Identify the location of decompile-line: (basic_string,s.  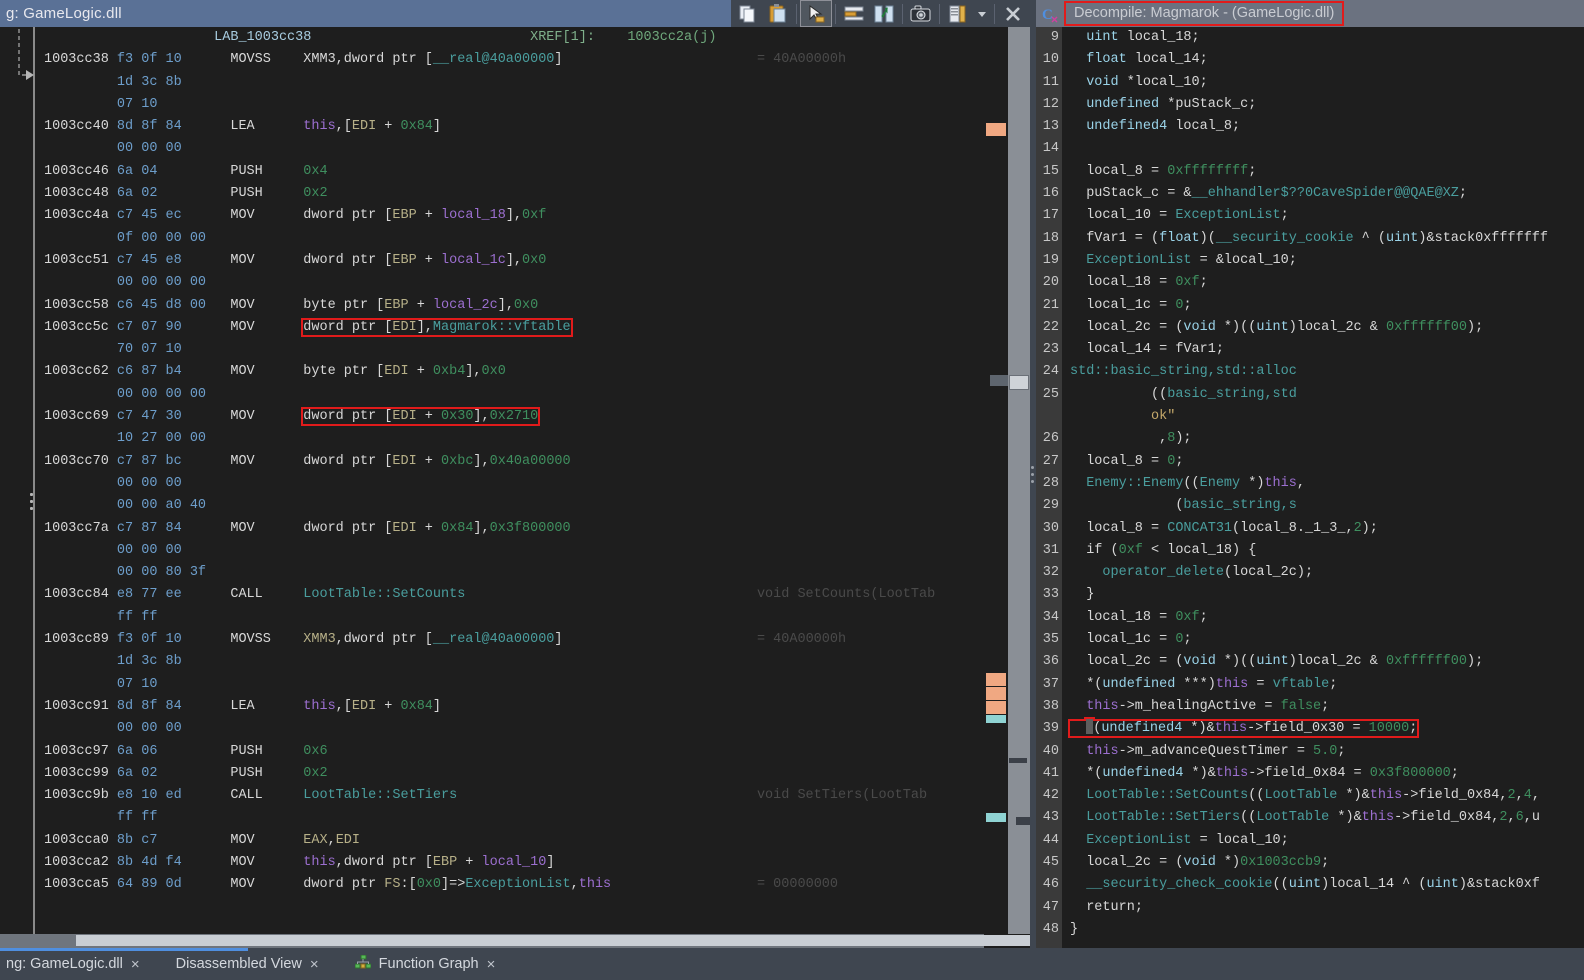
(1327, 506).